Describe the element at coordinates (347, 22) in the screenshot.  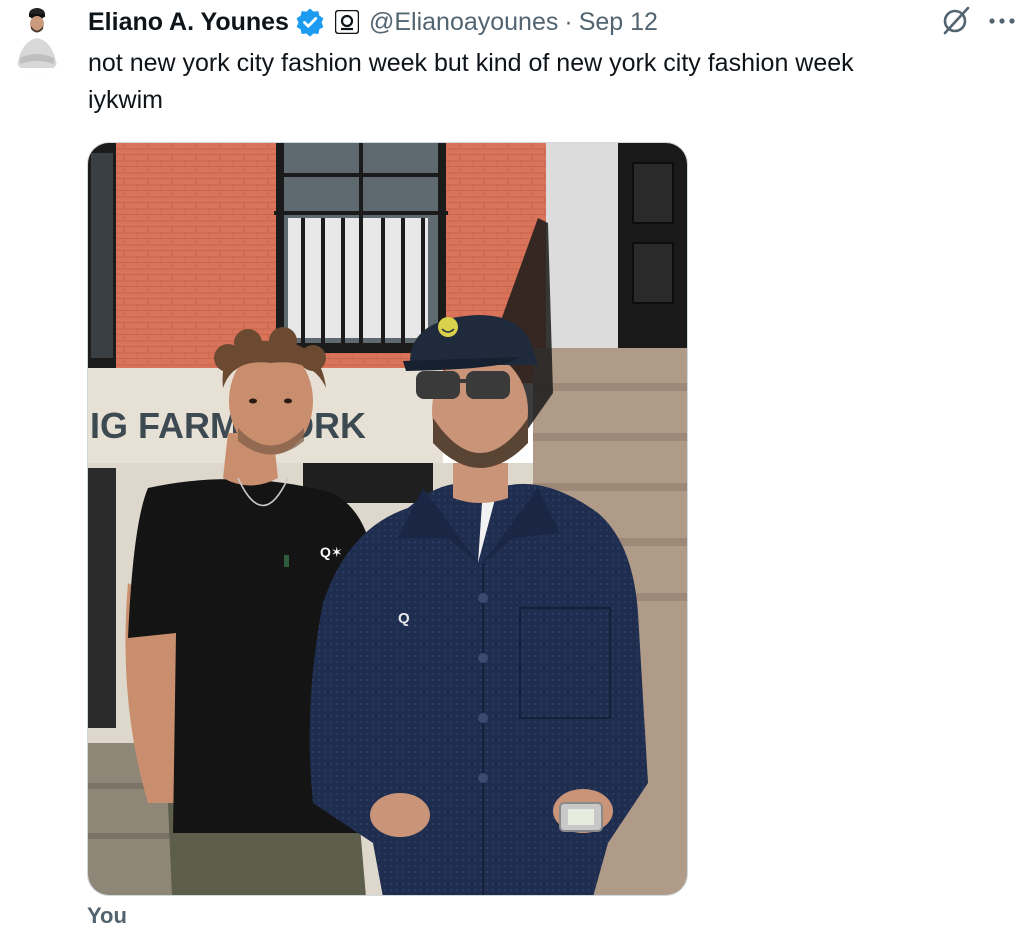
I see `brand-logo-badge-icon` at that location.